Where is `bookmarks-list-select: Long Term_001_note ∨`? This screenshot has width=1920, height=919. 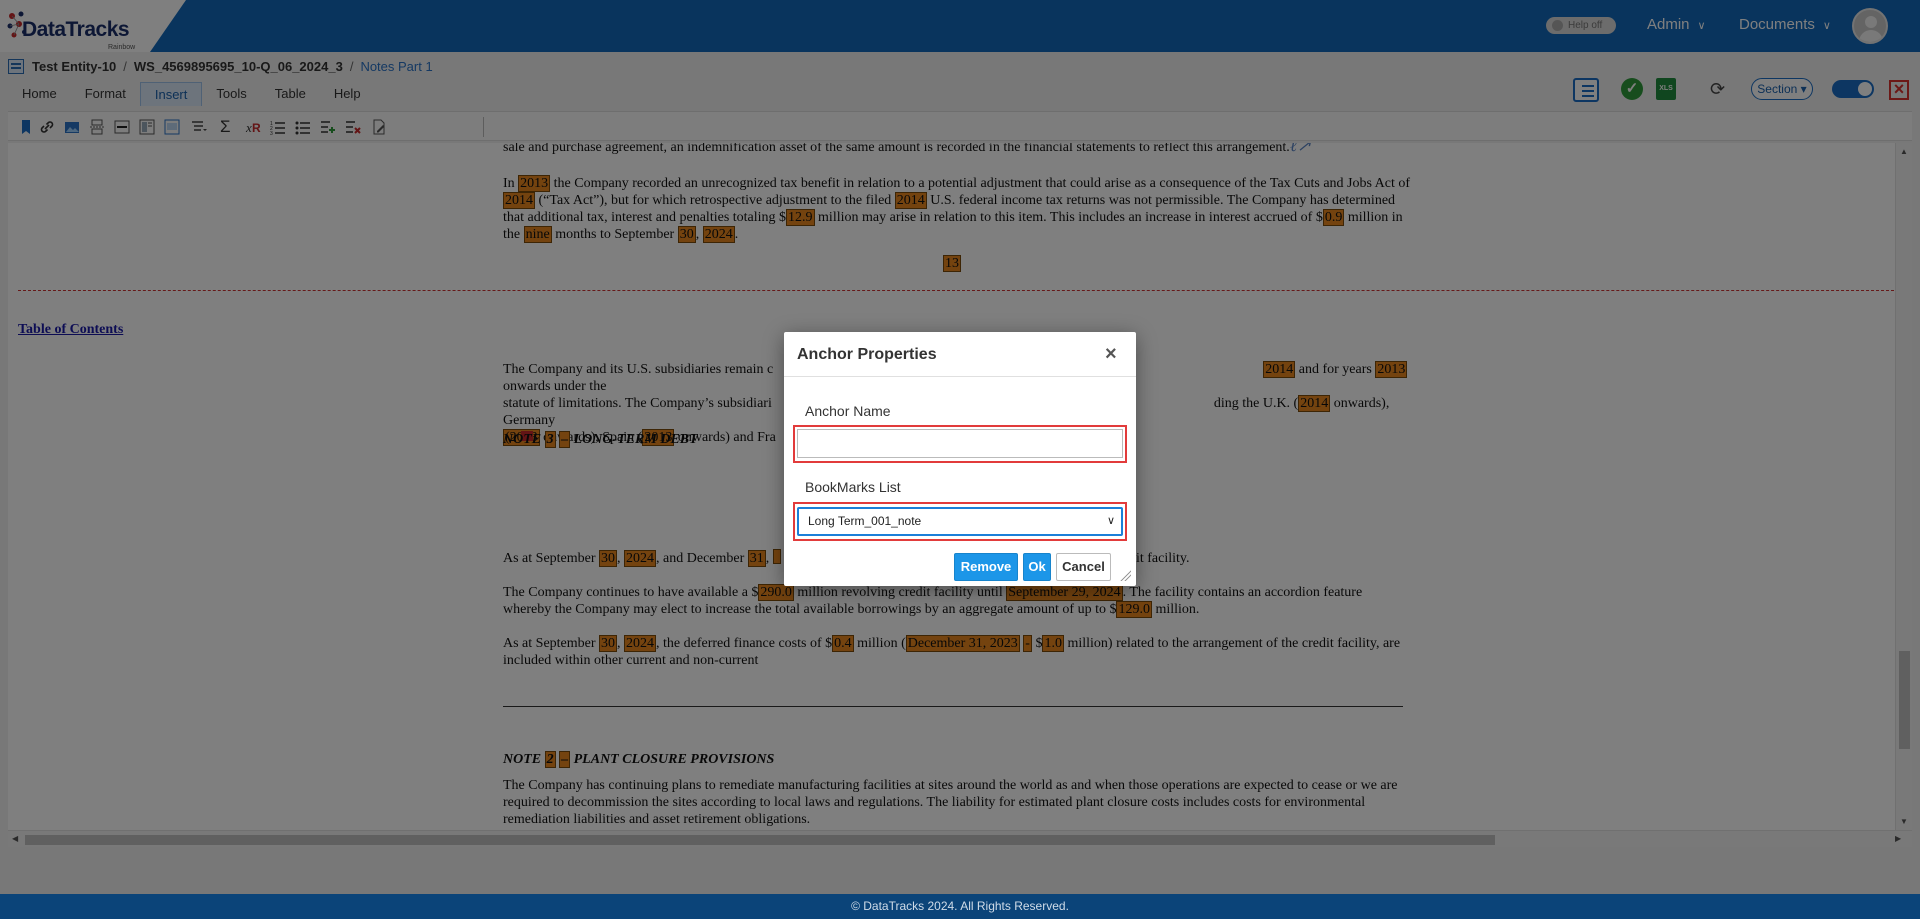 bookmarks-list-select: Long Term_001_note ∨ is located at coordinates (960, 521).